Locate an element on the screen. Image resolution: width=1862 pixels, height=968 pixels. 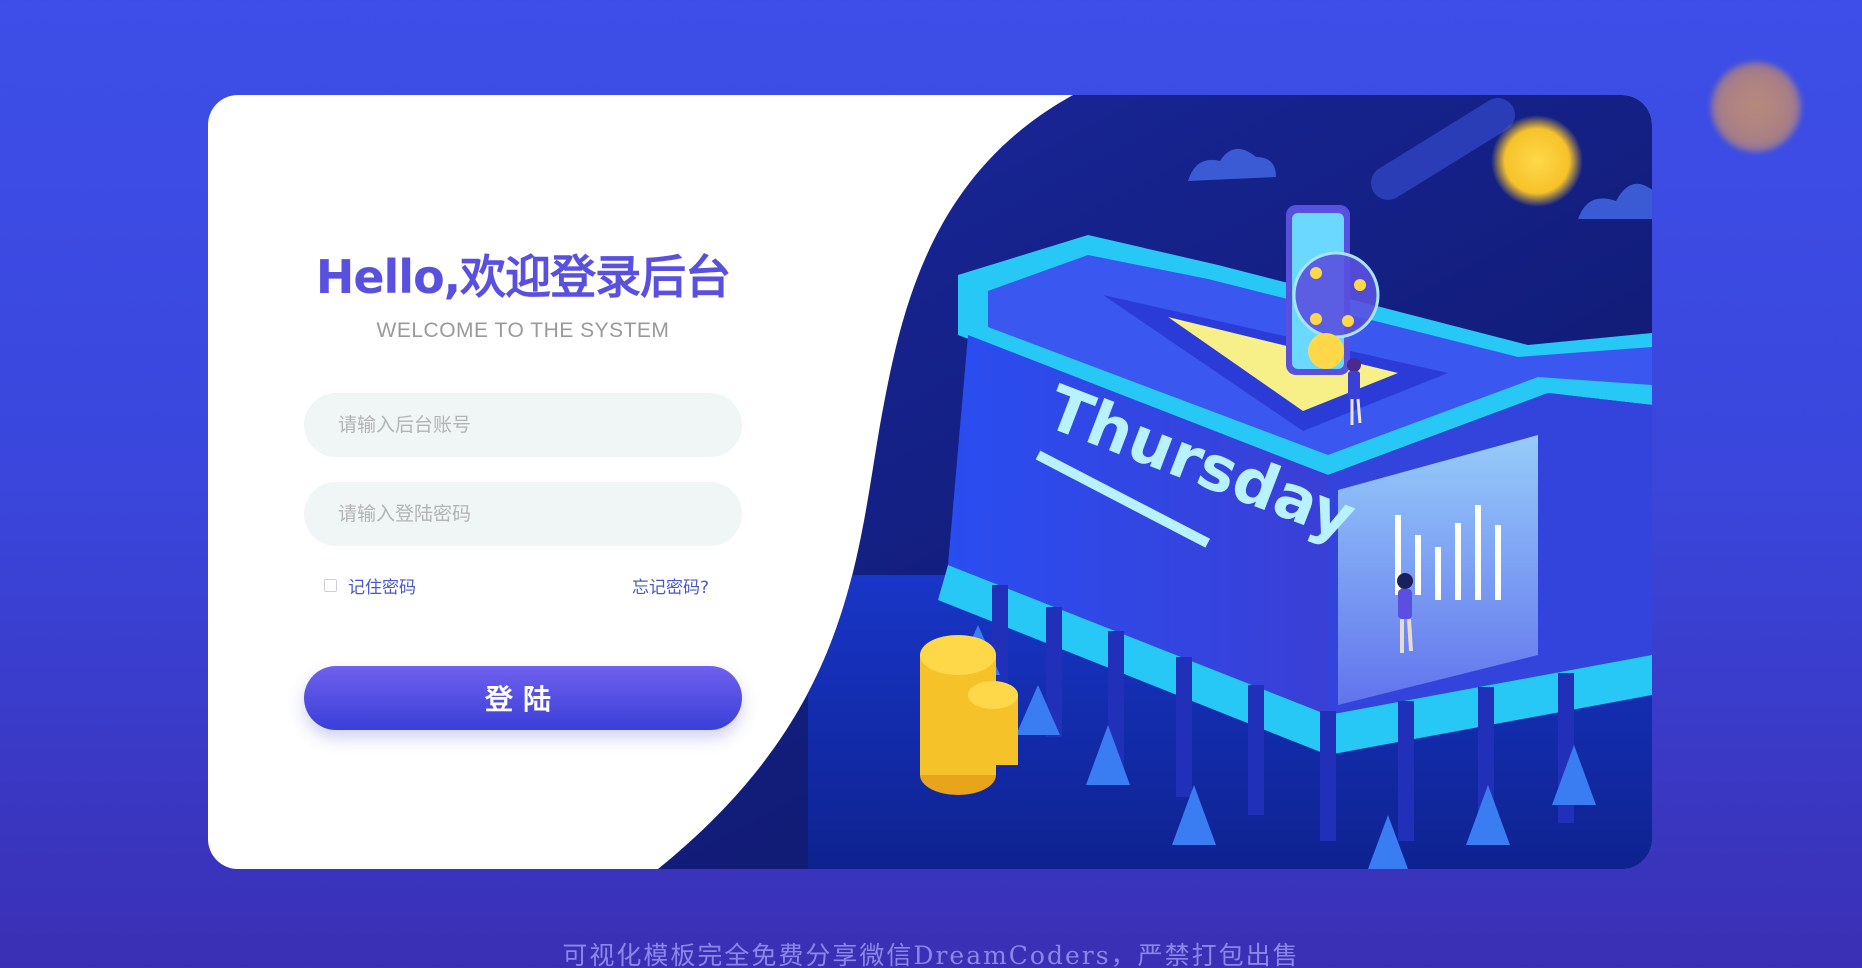
avatar is located at coordinates (1756, 107).